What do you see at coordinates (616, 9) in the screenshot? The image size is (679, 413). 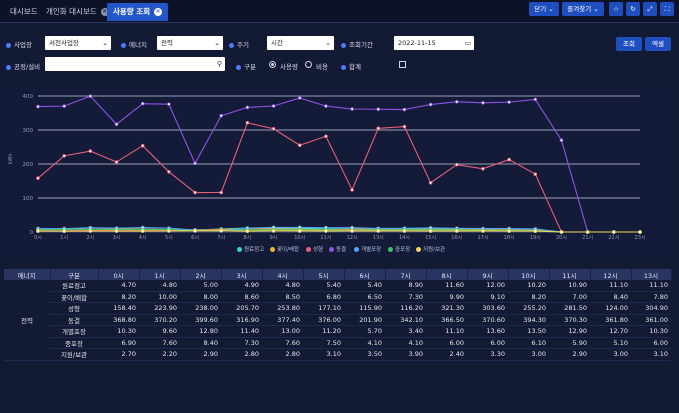 I see `star-icon: ☆` at bounding box center [616, 9].